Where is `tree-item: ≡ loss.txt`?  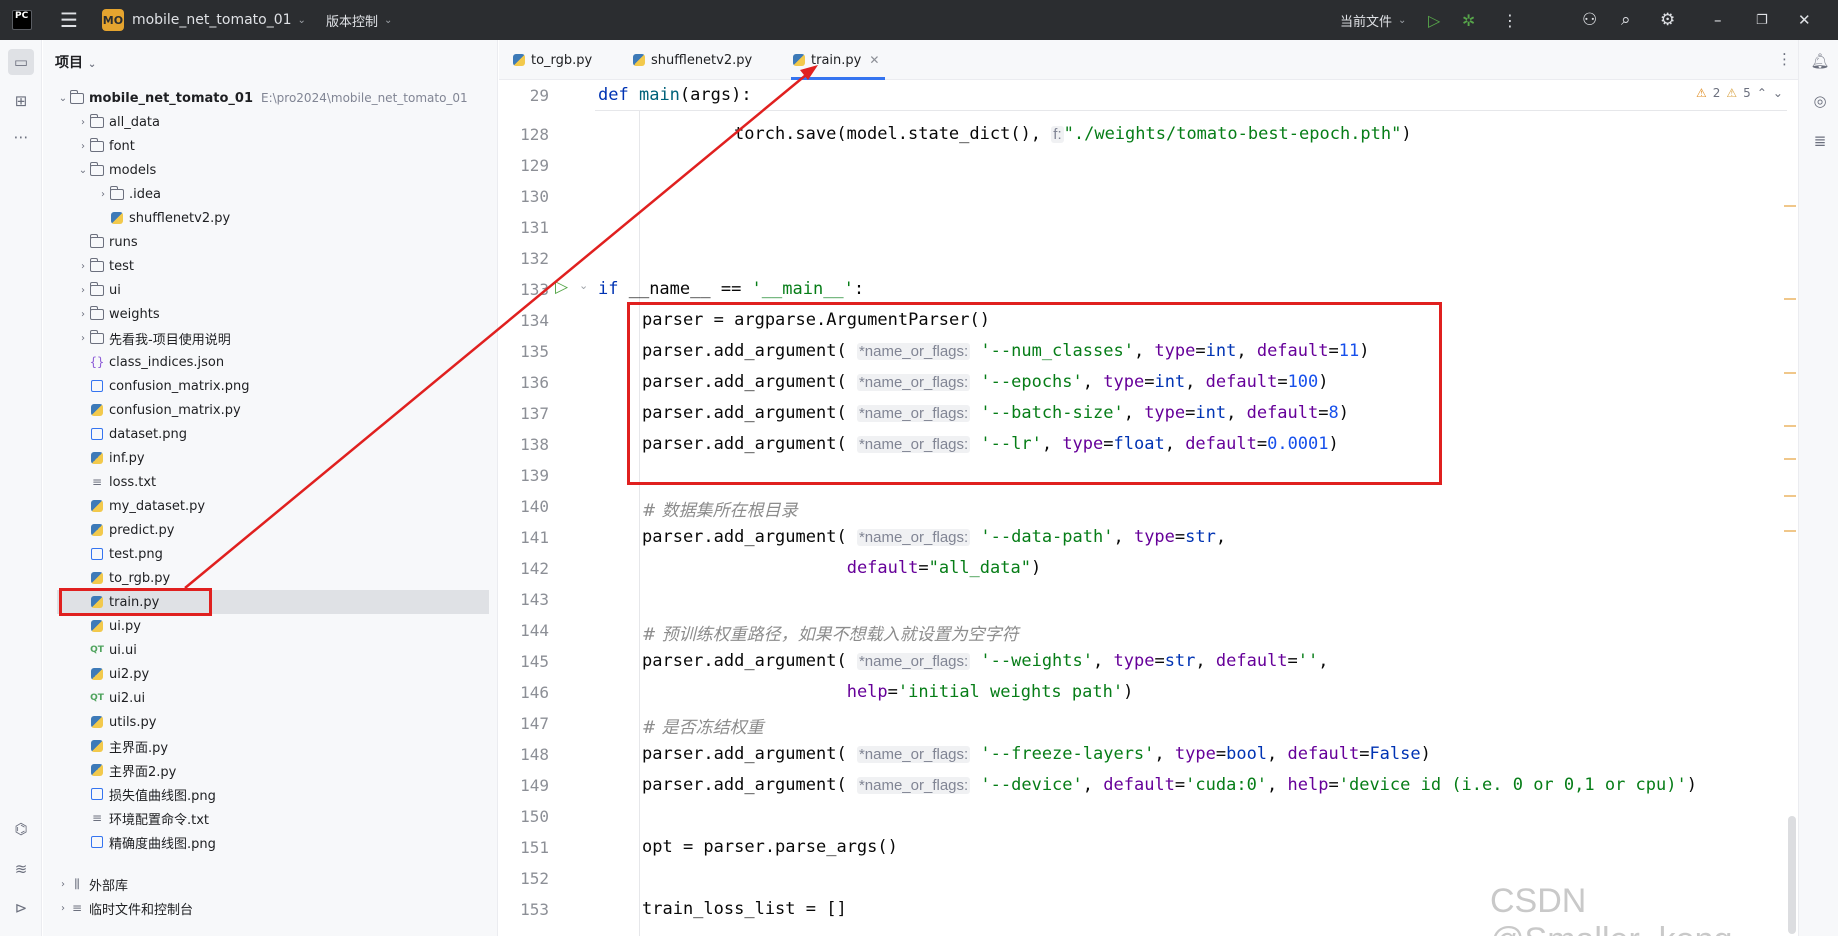
tree-item: ≡ loss.txt is located at coordinates (270, 482).